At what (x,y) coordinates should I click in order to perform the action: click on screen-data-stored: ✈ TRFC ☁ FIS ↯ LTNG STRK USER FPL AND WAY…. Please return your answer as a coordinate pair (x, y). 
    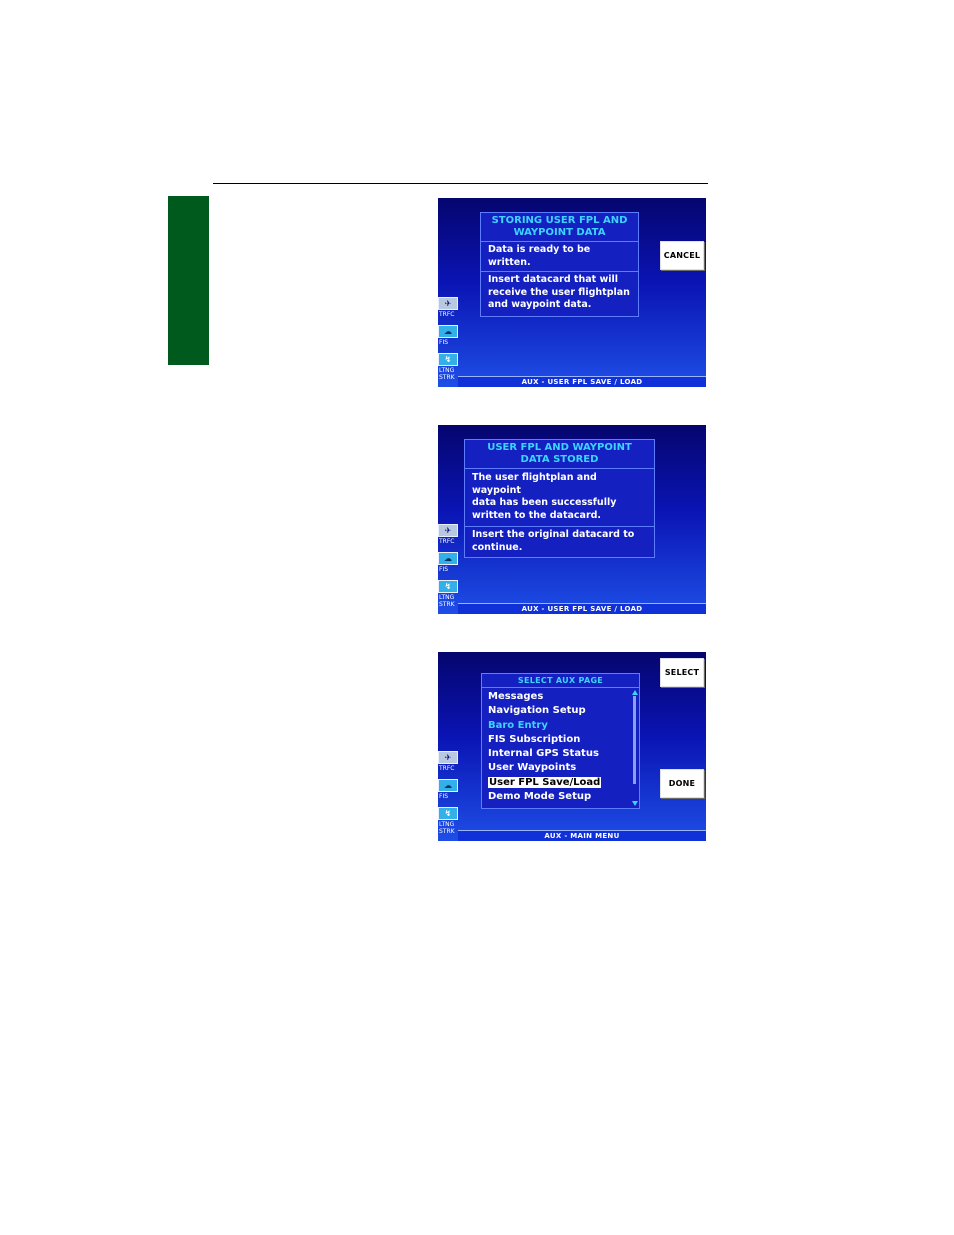
    Looking at the image, I should click on (572, 519).